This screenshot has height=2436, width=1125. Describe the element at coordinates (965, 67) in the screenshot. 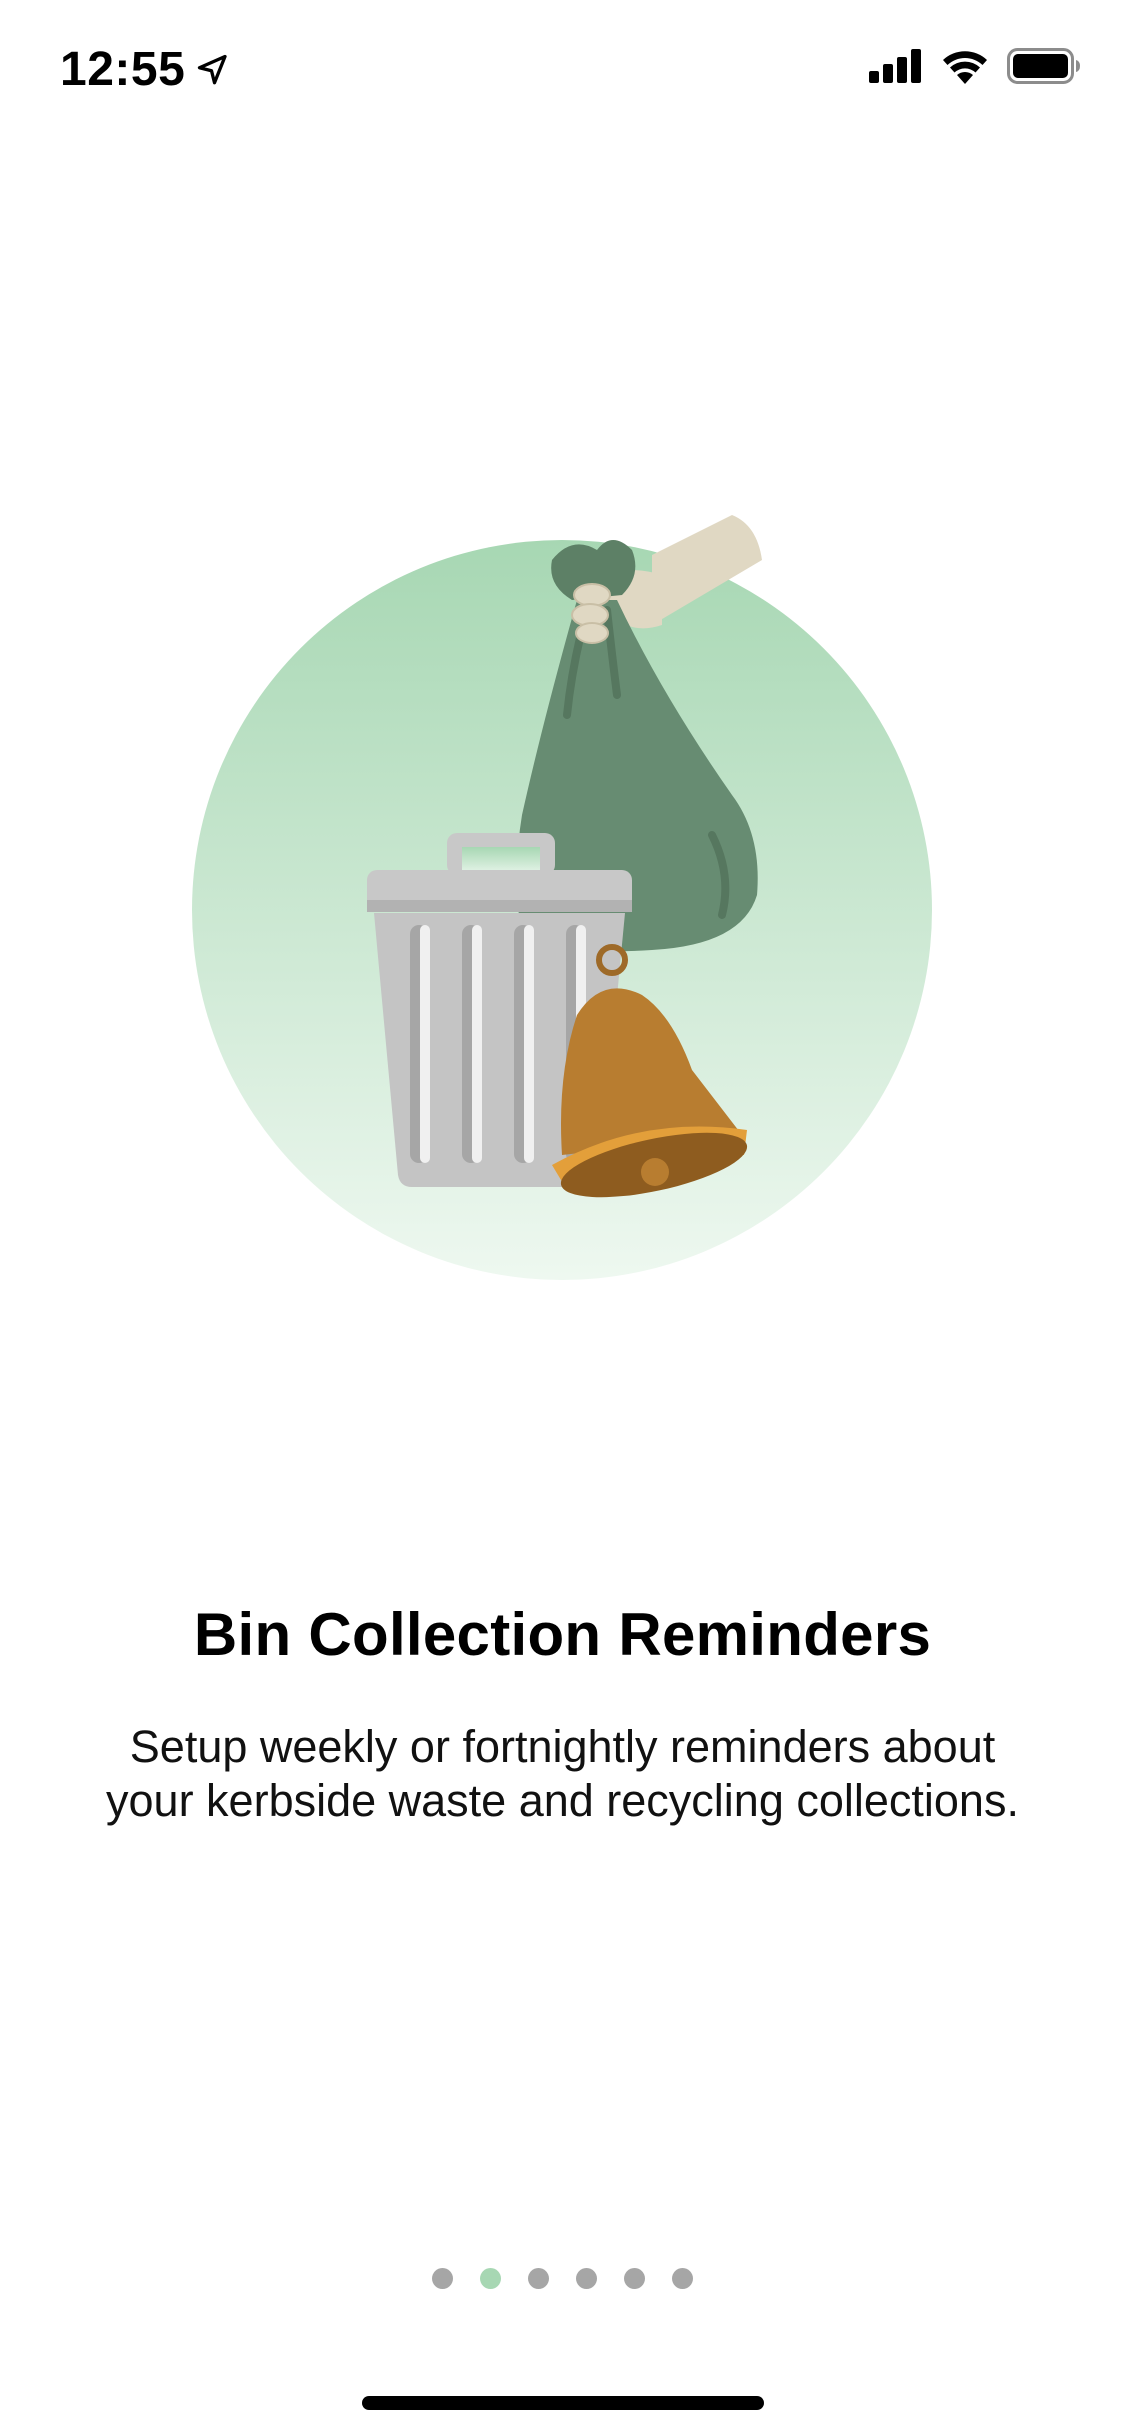

I see `wifi-icon` at that location.